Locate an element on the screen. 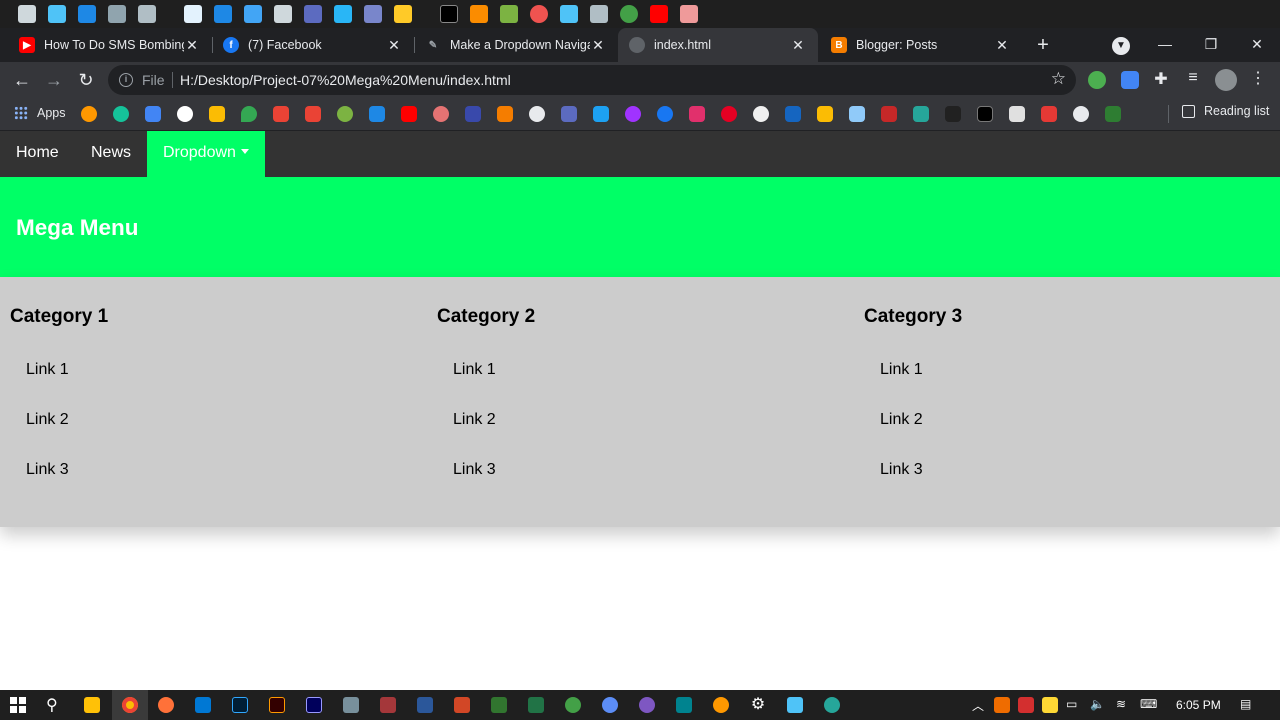 This screenshot has width=1280, height=720. photos-icon is located at coordinates (281, 114).